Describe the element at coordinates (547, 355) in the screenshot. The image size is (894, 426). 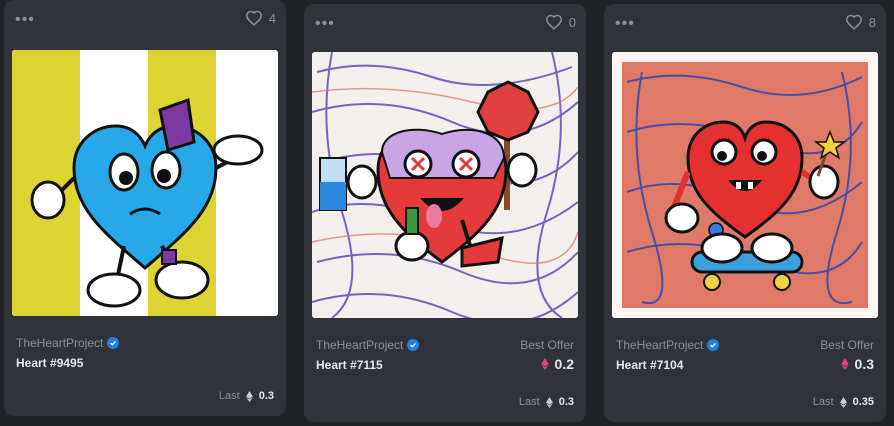
I see `best-offer: Best Offer 0.2` at that location.